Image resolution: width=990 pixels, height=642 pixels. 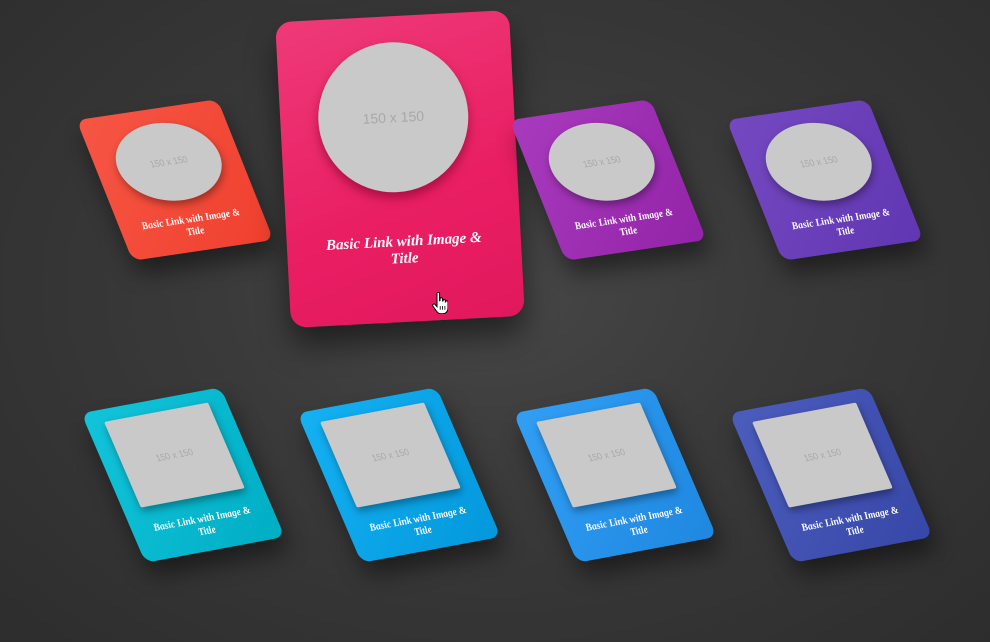 I want to click on card-pink-featured: 150 x 150 Basic Link with Image & Title, so click(x=400, y=169).